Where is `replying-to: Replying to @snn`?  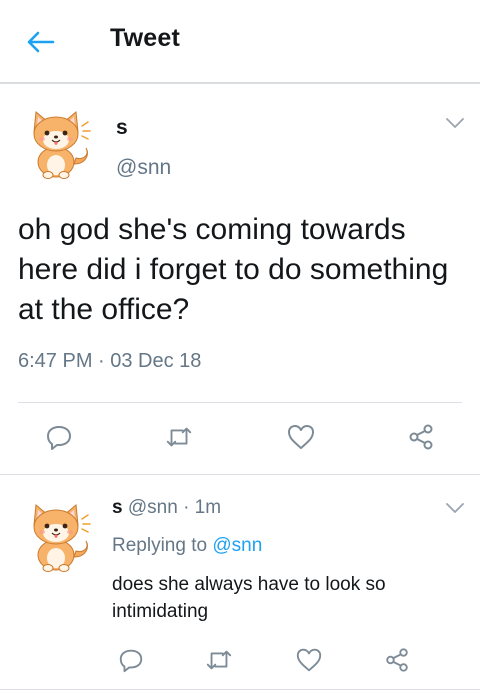
replying-to: Replying to @snn is located at coordinates (187, 546).